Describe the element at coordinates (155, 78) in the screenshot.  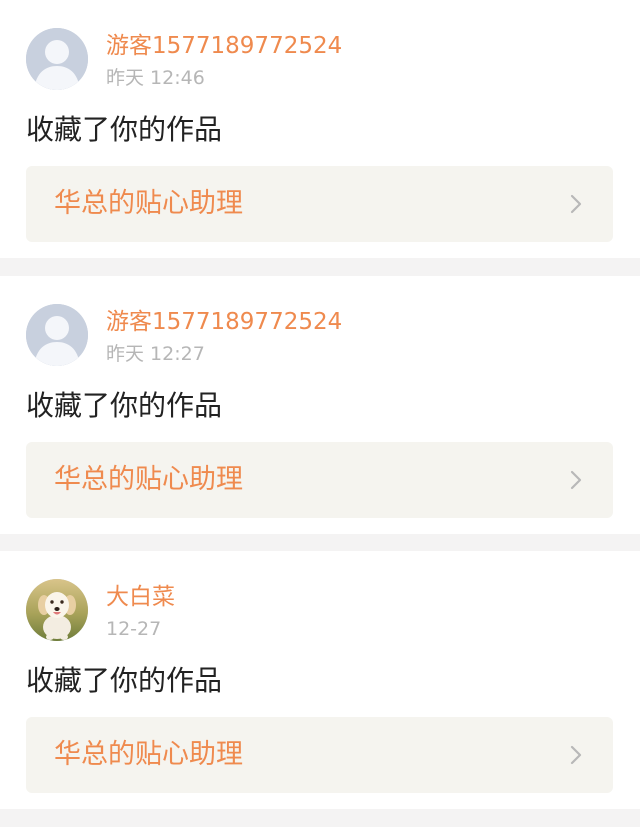
I see `timestamp: 昨天 12:46` at that location.